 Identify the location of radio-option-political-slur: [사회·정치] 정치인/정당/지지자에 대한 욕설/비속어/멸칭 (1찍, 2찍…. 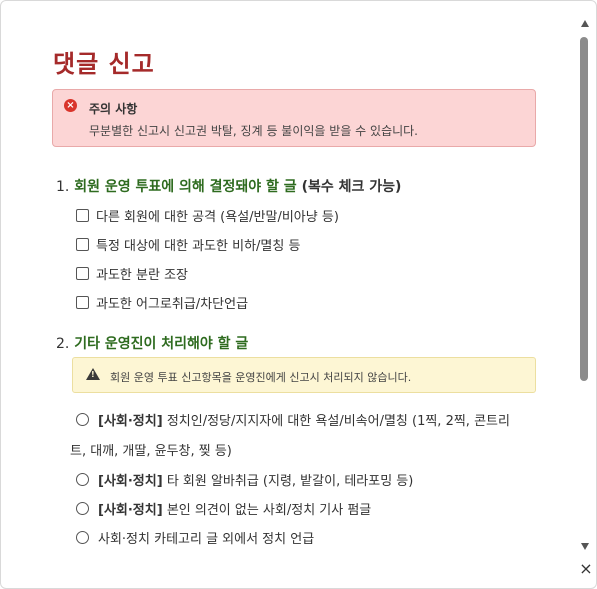
(293, 419).